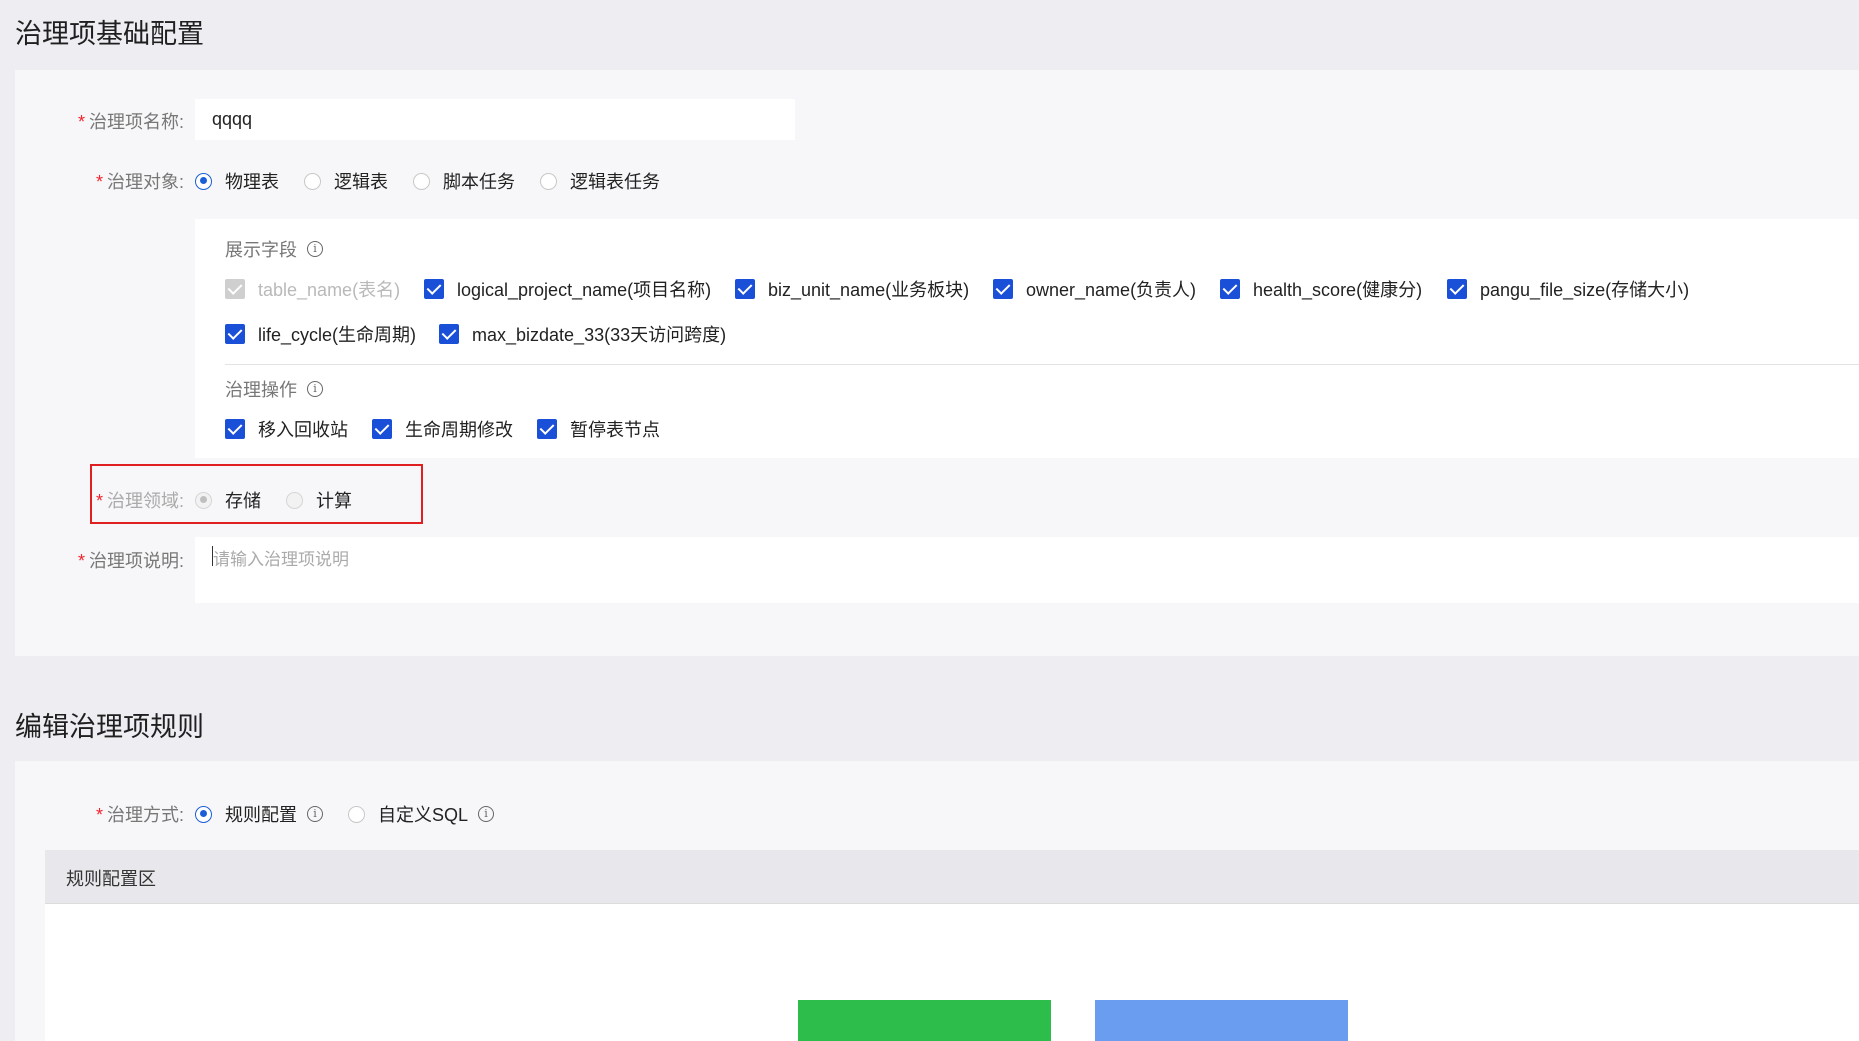 This screenshot has width=1859, height=1041. I want to click on desc-textarea: 请输入治理项说明, so click(1027, 570).